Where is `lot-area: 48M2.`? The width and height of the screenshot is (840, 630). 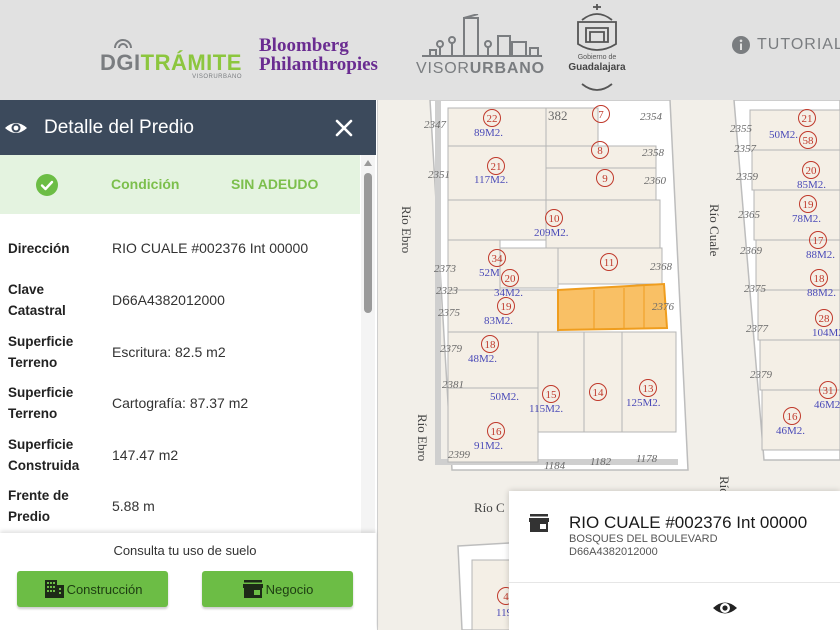
lot-area: 48M2. is located at coordinates (482, 359).